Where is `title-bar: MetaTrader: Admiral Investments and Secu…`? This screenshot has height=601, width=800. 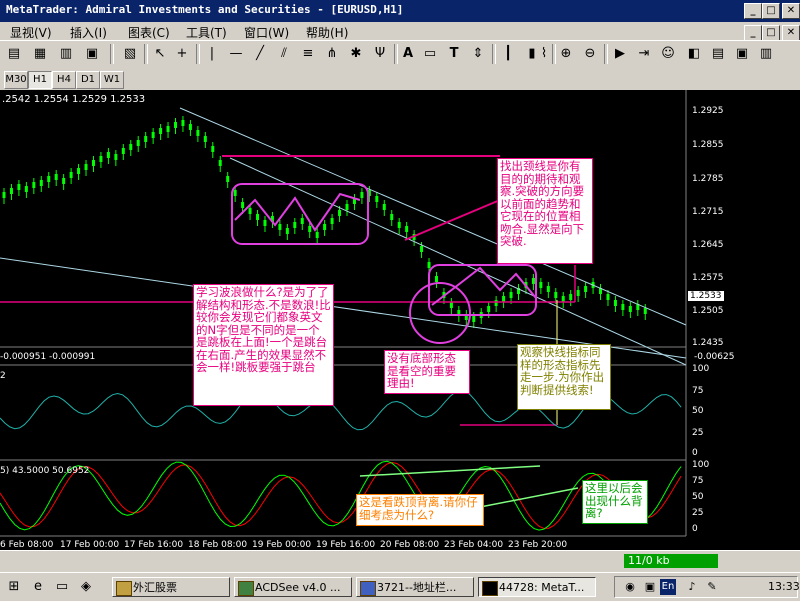 title-bar: MetaTrader: Admiral Investments and Secu… is located at coordinates (400, 11).